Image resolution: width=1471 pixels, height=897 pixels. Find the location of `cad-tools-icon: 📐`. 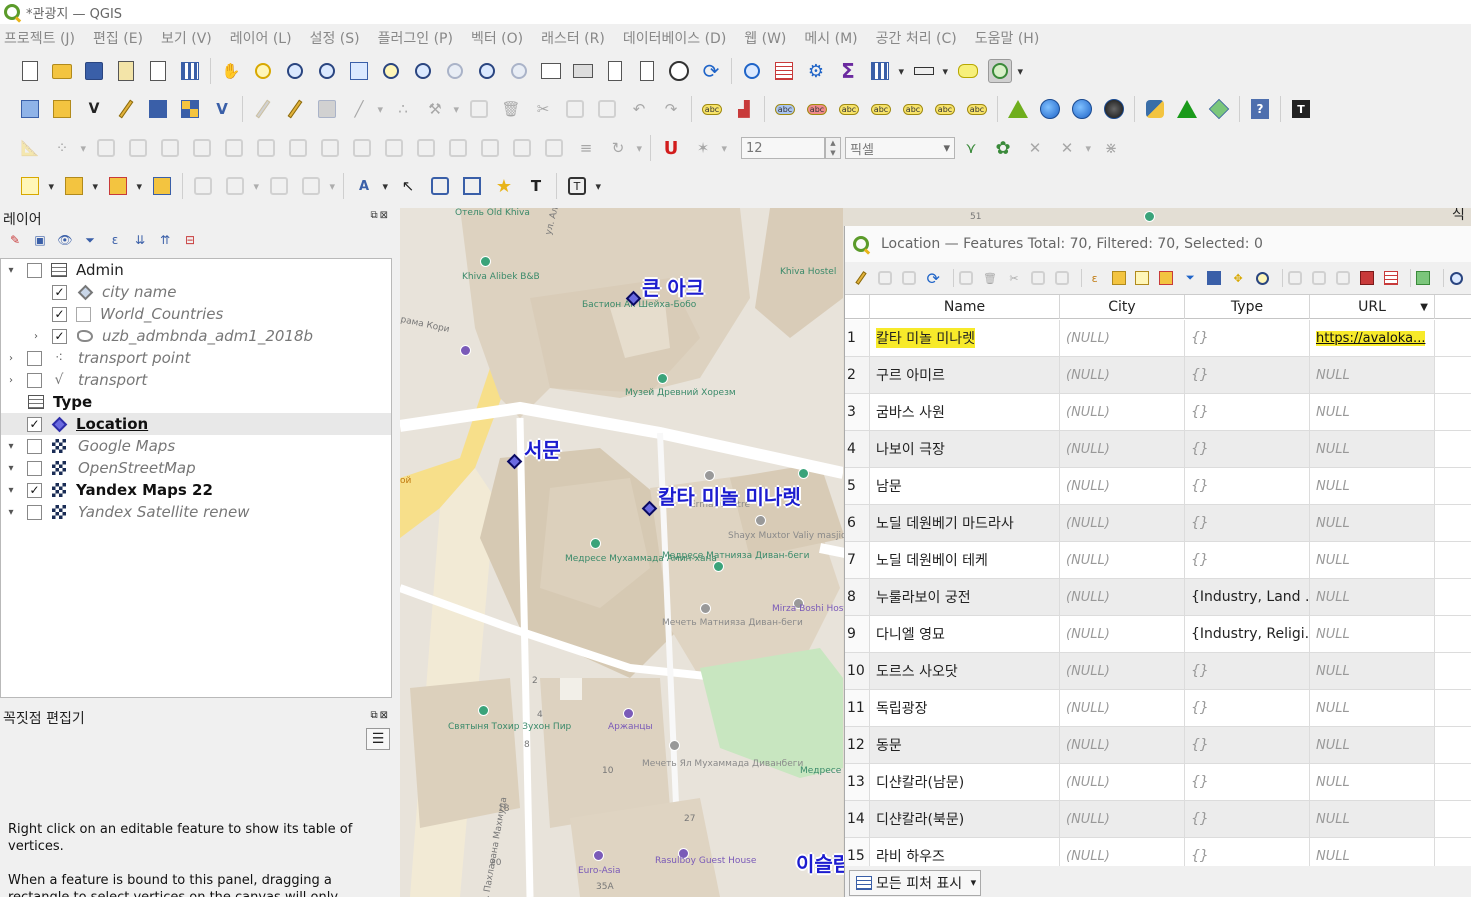

cad-tools-icon: 📐 is located at coordinates (30, 148).